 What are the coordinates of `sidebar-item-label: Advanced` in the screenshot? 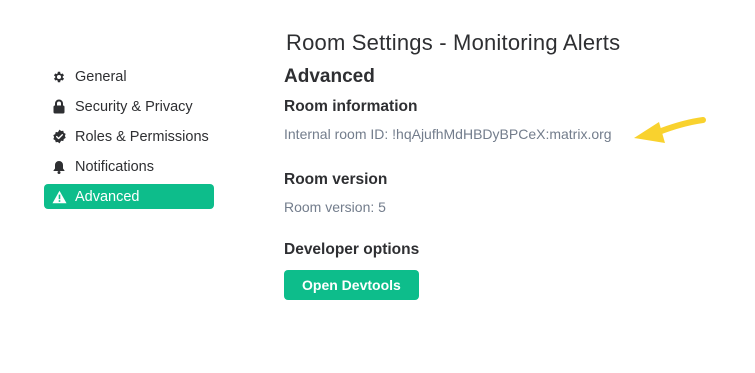 It's located at (107, 196).